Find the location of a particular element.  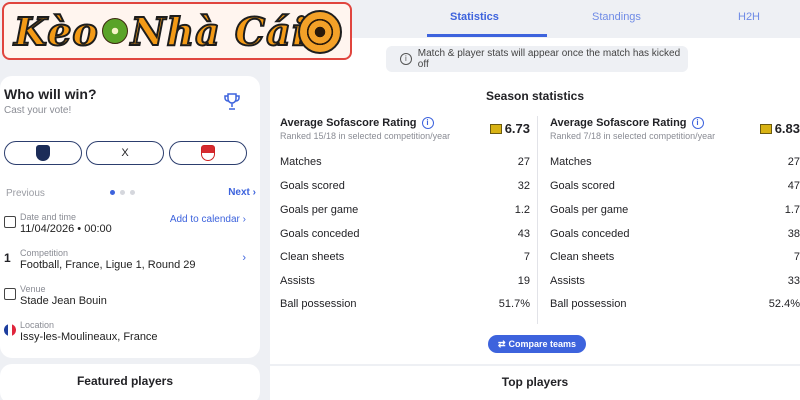

stat-row: Goals conceded 43 is located at coordinates (405, 234).